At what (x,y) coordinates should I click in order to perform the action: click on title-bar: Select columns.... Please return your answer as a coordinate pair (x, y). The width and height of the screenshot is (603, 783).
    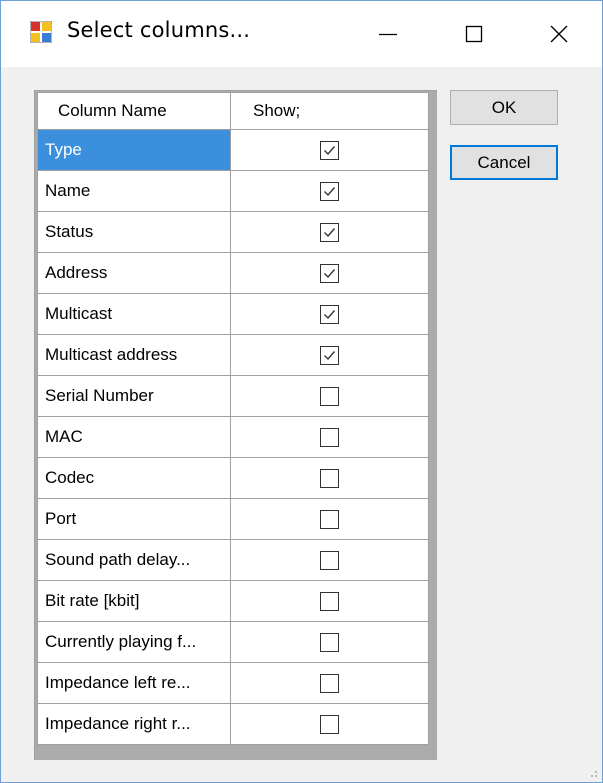
    Looking at the image, I should click on (301, 34).